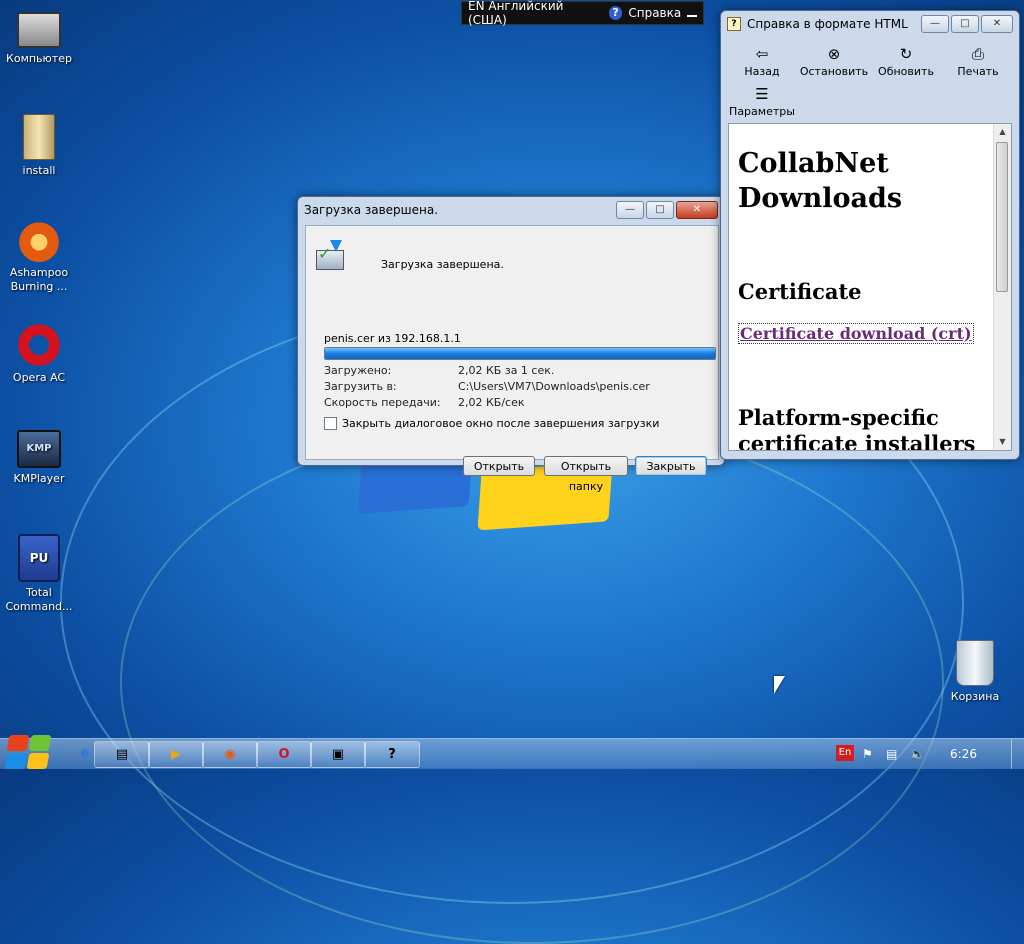 Image resolution: width=1024 pixels, height=944 pixels. I want to click on options-button: ☰ Параметры, so click(762, 101).